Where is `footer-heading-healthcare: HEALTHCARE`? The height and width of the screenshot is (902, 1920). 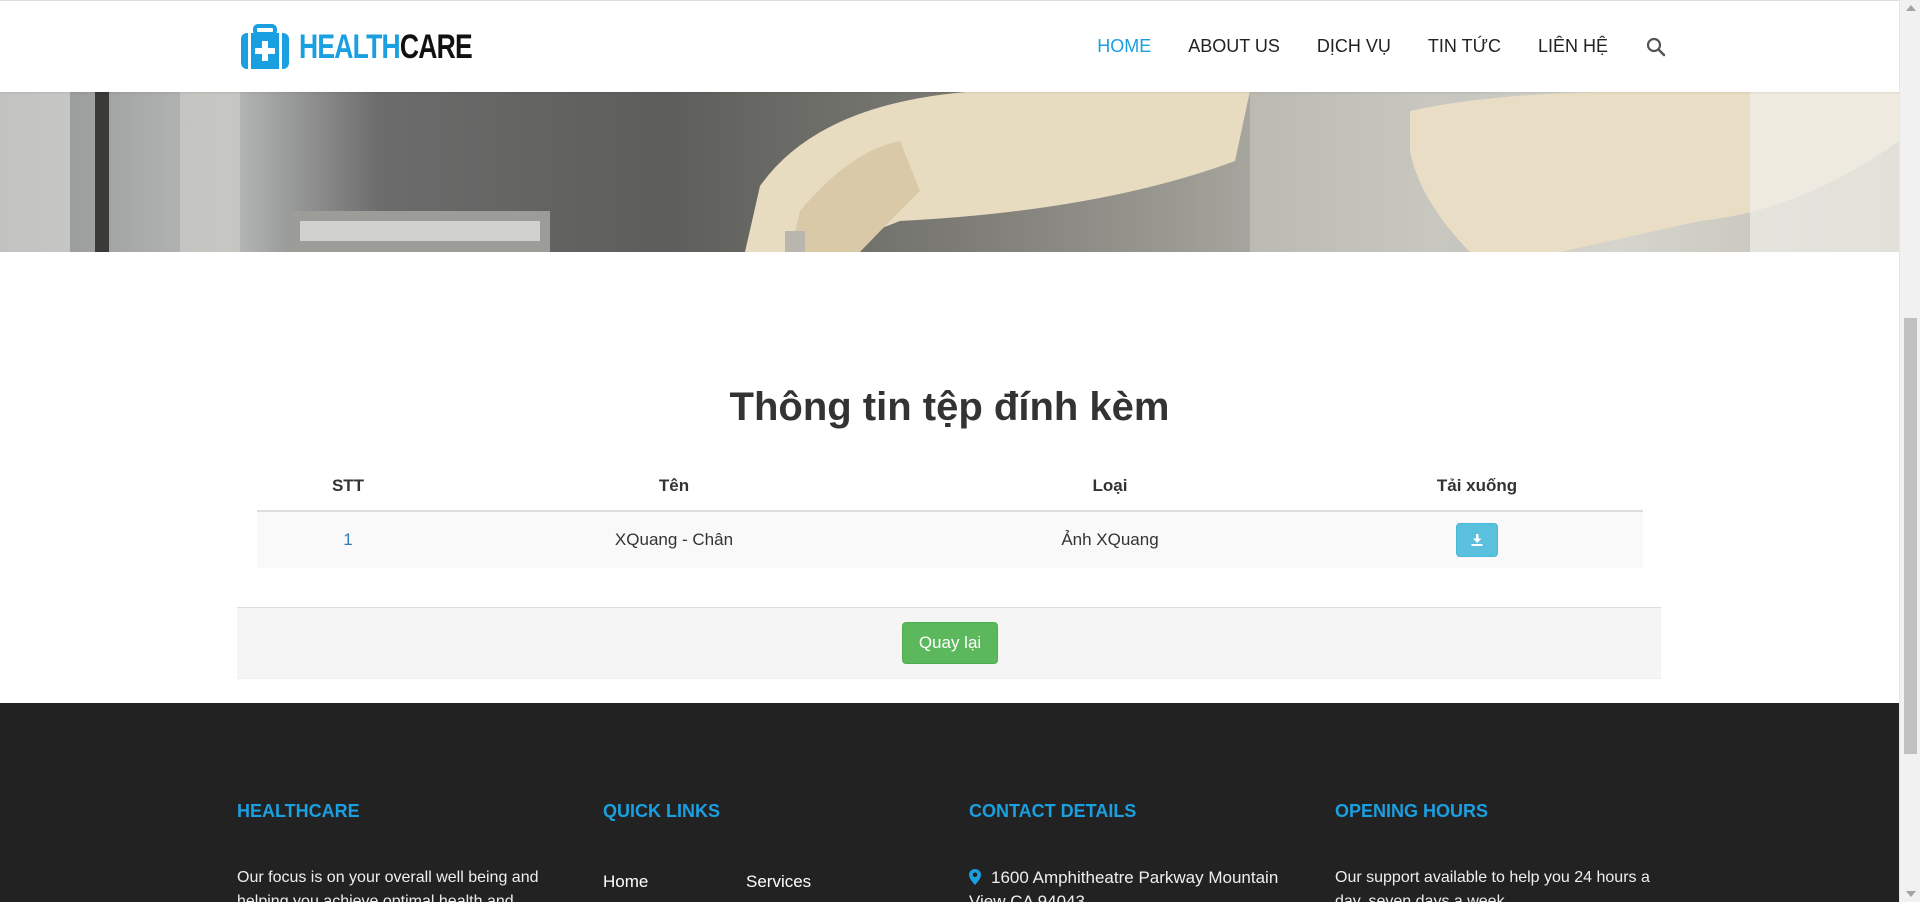
footer-heading-healthcare: HEALTHCARE is located at coordinates (298, 811).